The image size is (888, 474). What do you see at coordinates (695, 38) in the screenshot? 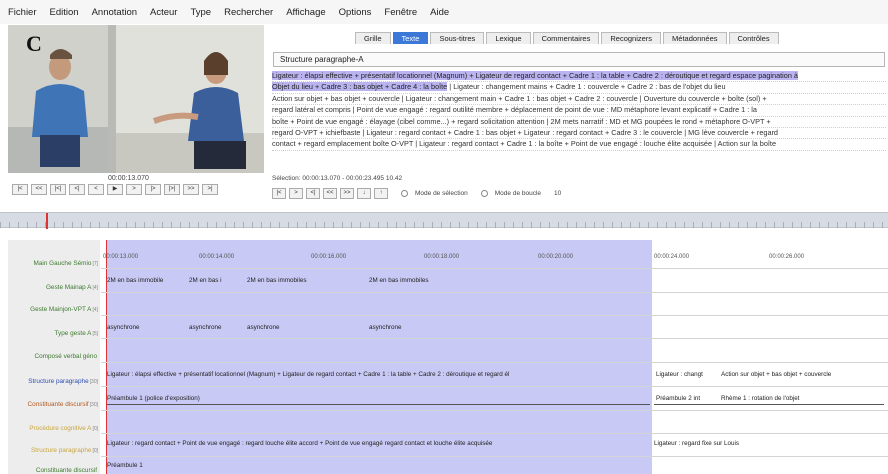
I see `tab-metadonnees: Métadonnées` at bounding box center [695, 38].